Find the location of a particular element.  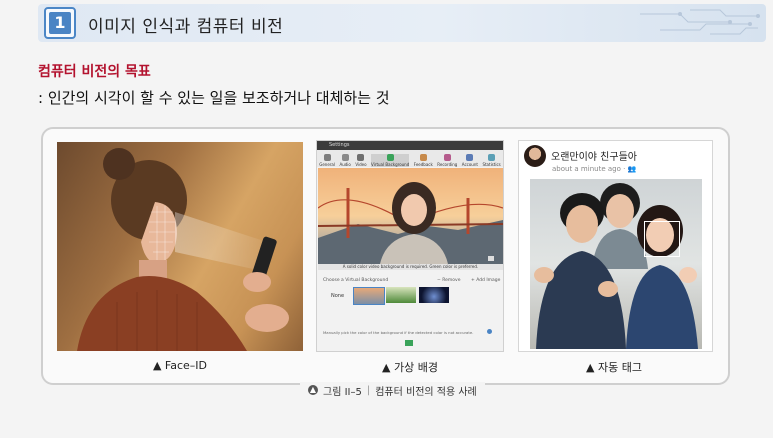

section-number: 1 is located at coordinates (60, 23).